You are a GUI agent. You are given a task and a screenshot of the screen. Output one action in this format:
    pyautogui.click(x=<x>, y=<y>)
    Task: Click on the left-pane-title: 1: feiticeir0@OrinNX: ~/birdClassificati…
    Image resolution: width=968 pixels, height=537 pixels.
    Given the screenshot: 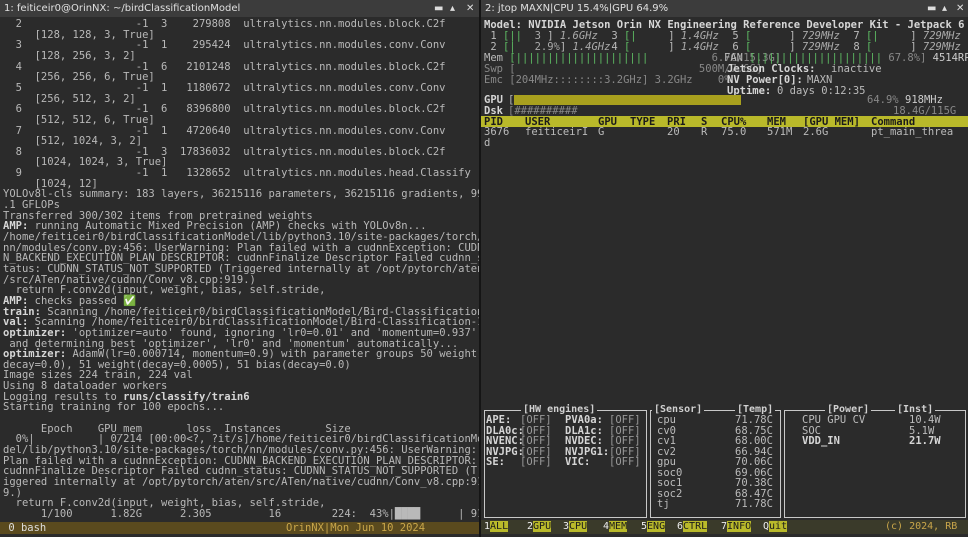 What is the action you would take?
    pyautogui.click(x=122, y=8)
    